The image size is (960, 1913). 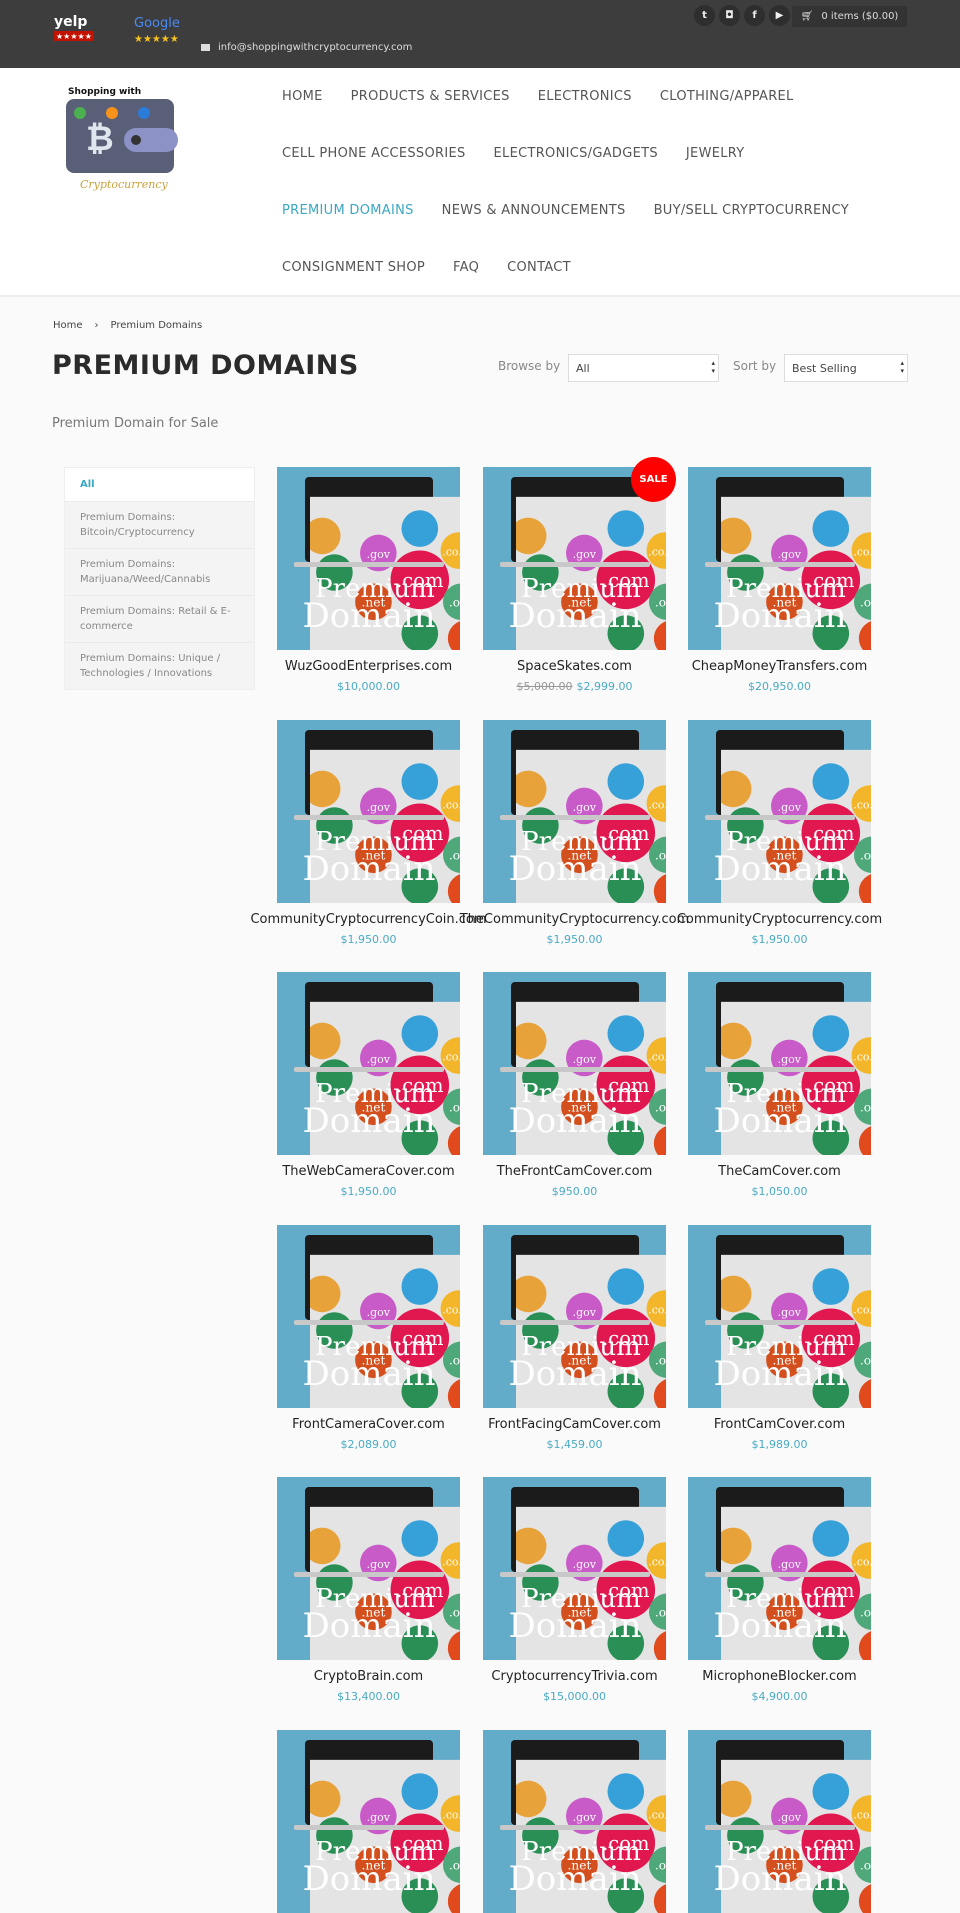 What do you see at coordinates (159, 484) in the screenshot?
I see `sidebar-category: All` at bounding box center [159, 484].